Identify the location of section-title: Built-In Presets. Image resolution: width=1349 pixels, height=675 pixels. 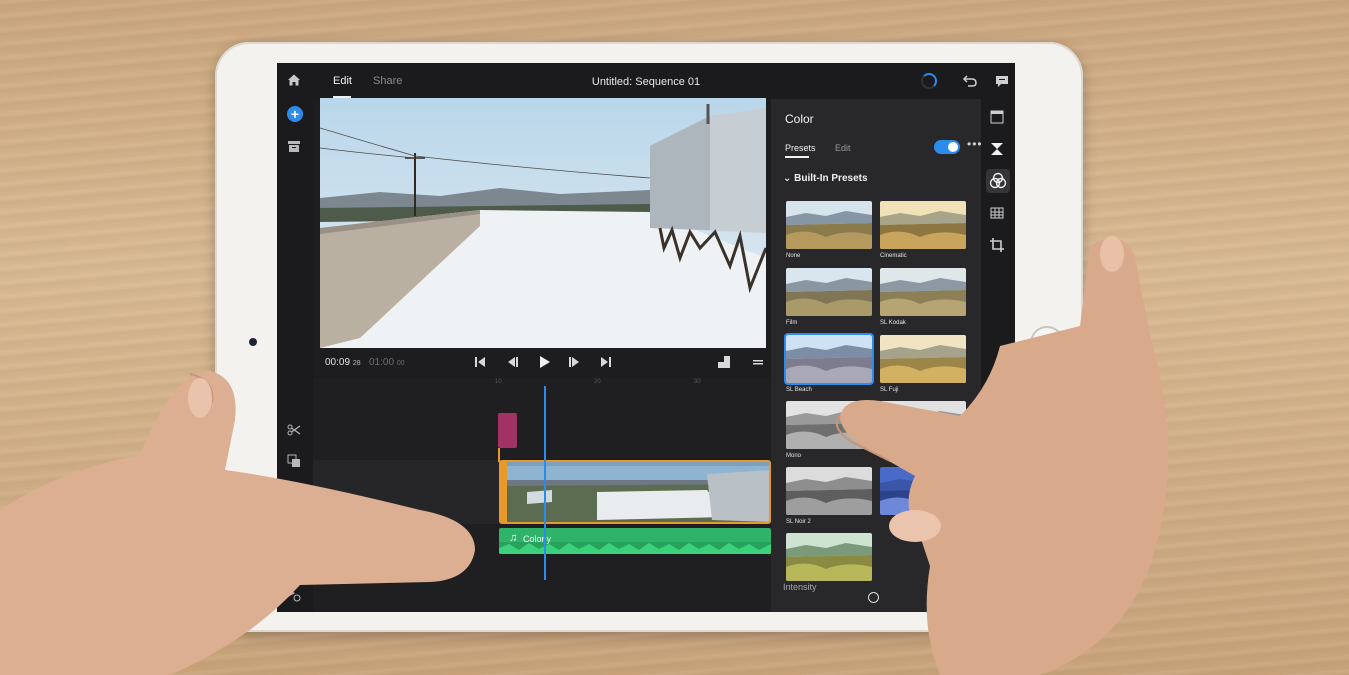
(831, 178).